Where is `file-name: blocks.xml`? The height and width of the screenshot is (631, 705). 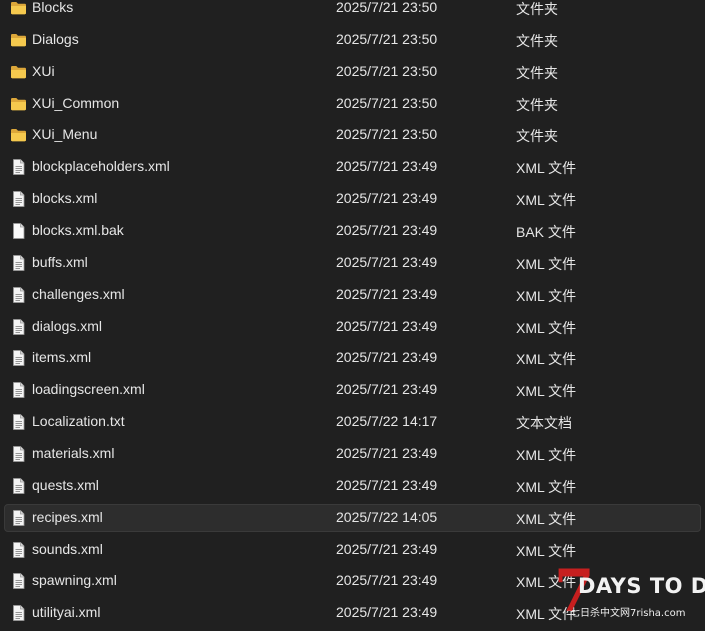
file-name: blocks.xml is located at coordinates (65, 198).